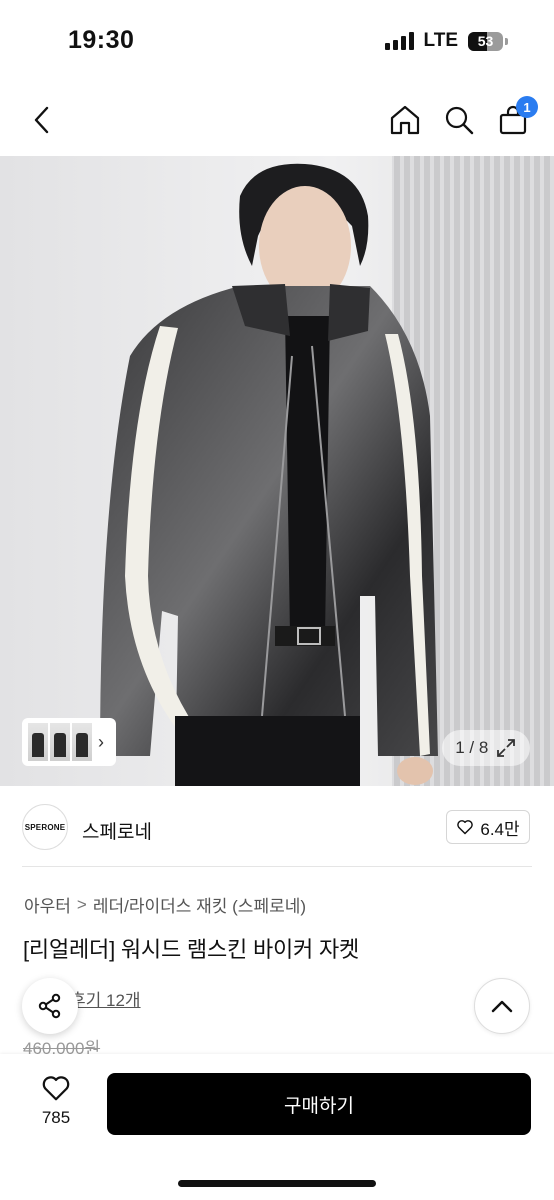  I want to click on network-type: LTE, so click(440, 40).